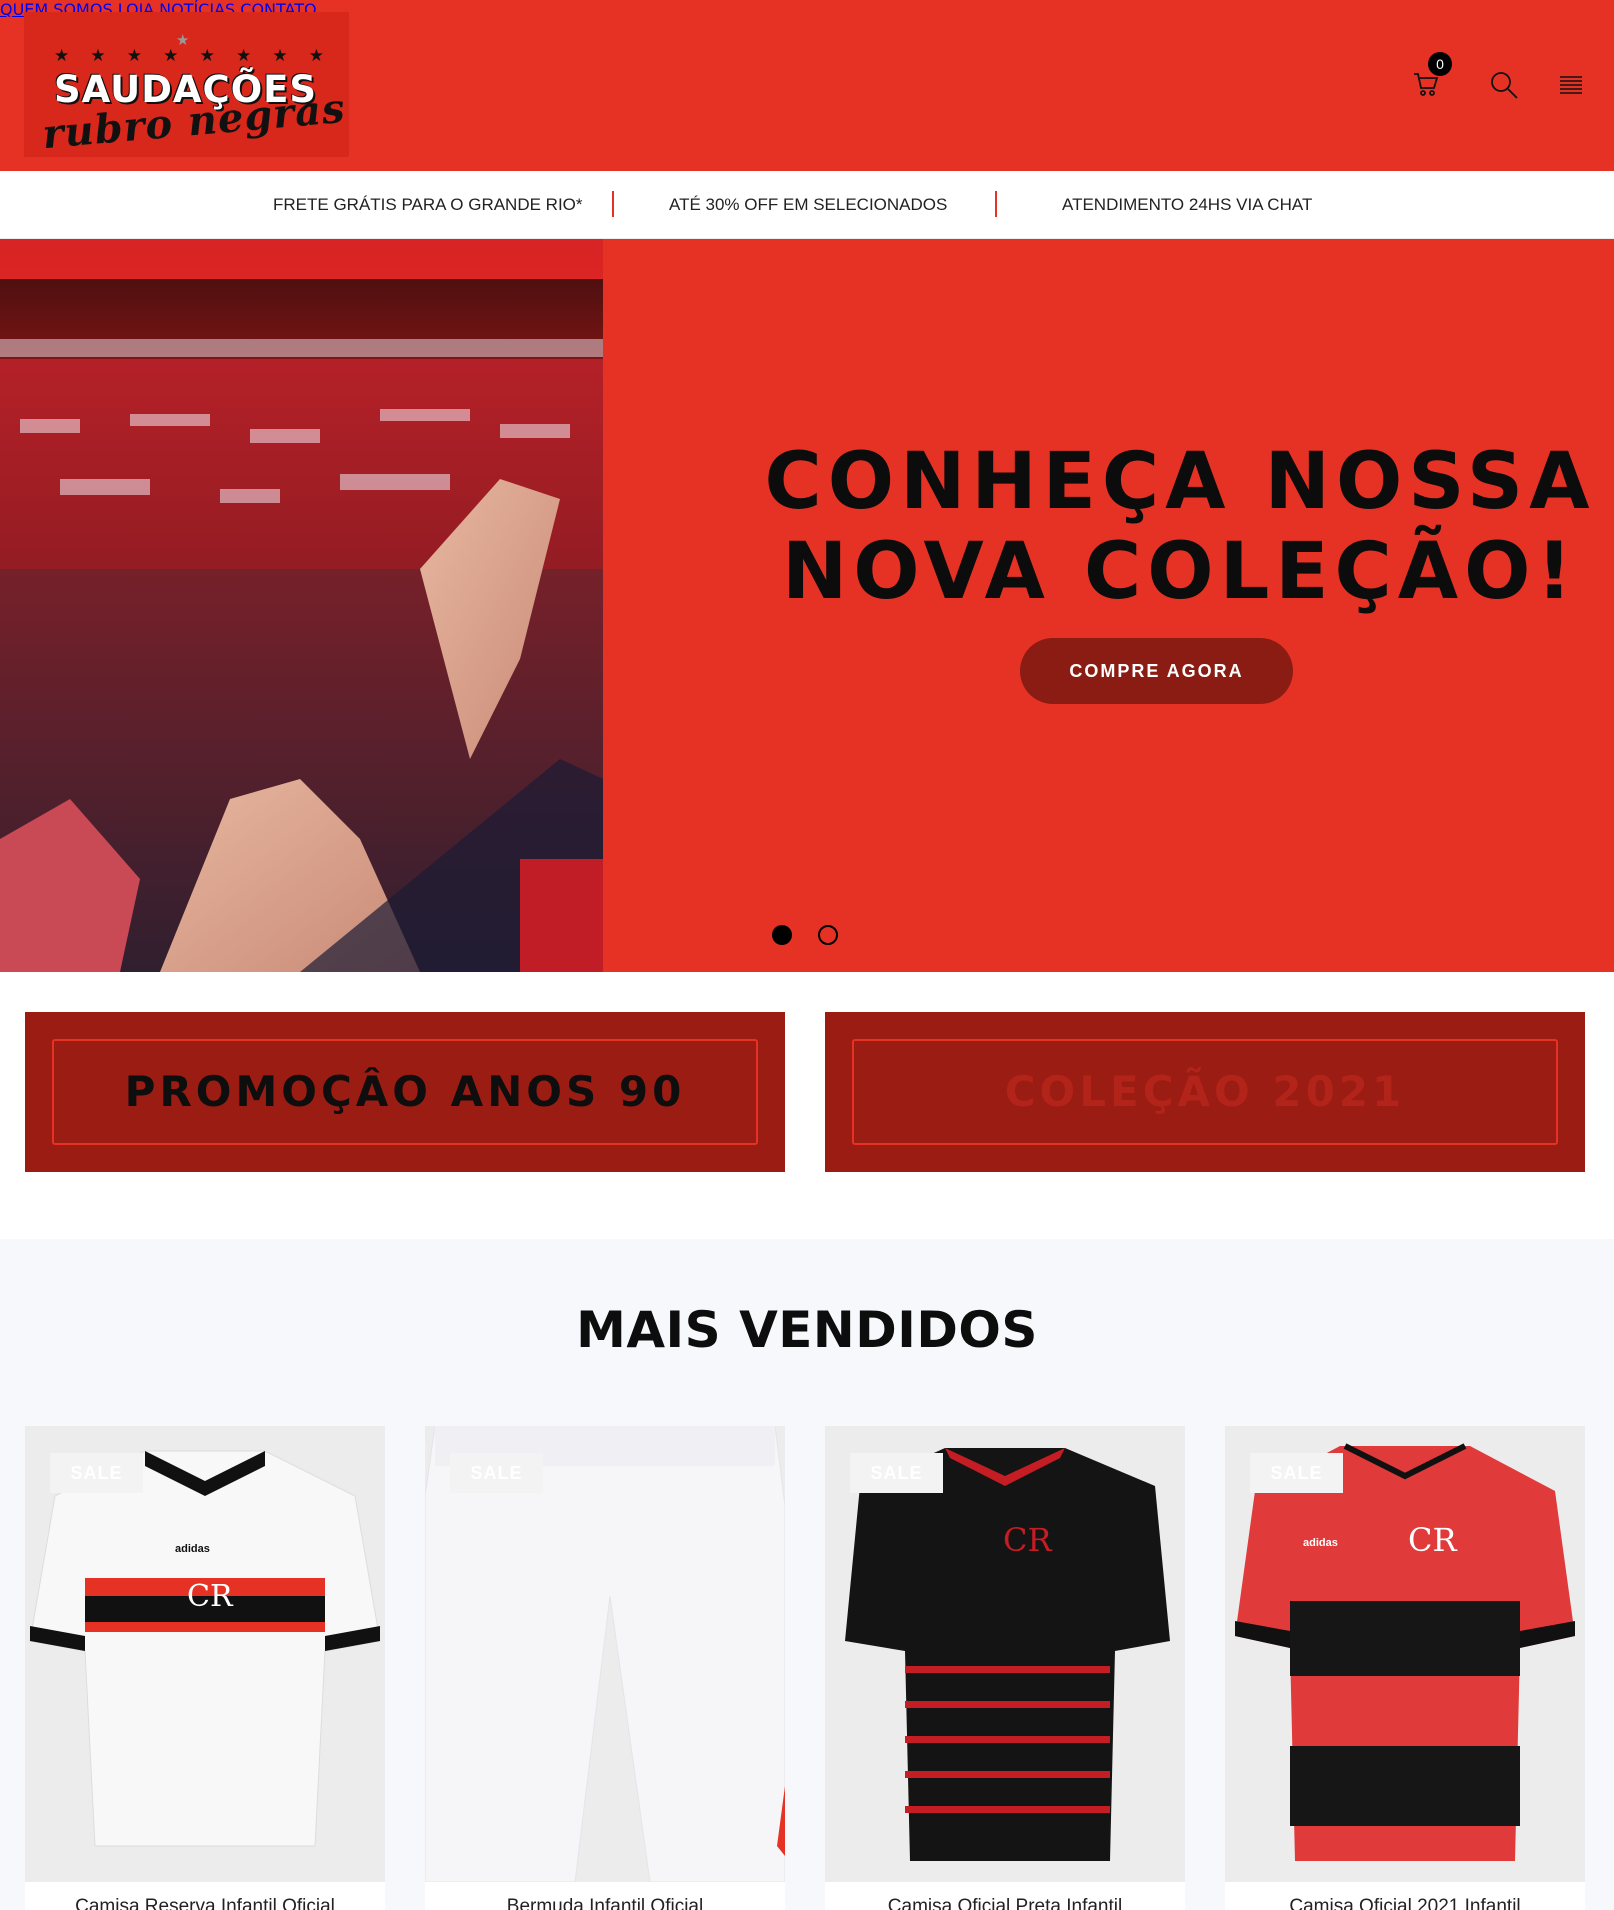 The height and width of the screenshot is (1910, 1614). I want to click on product-image: CR, so click(1005, 1654).